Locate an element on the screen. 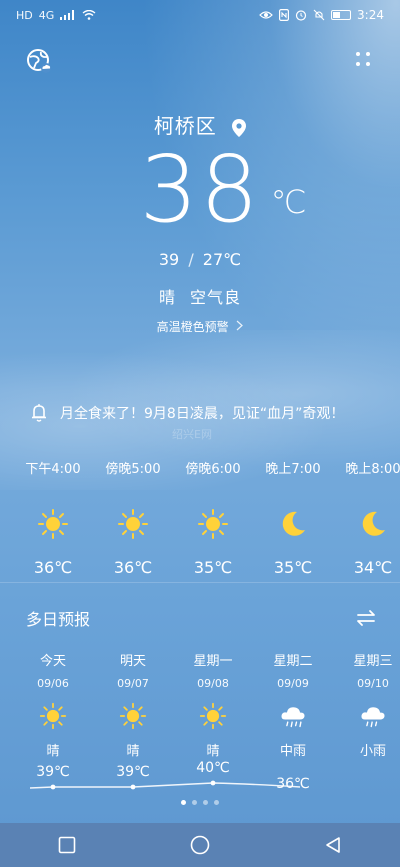  circle-icon is located at coordinates (200, 845).